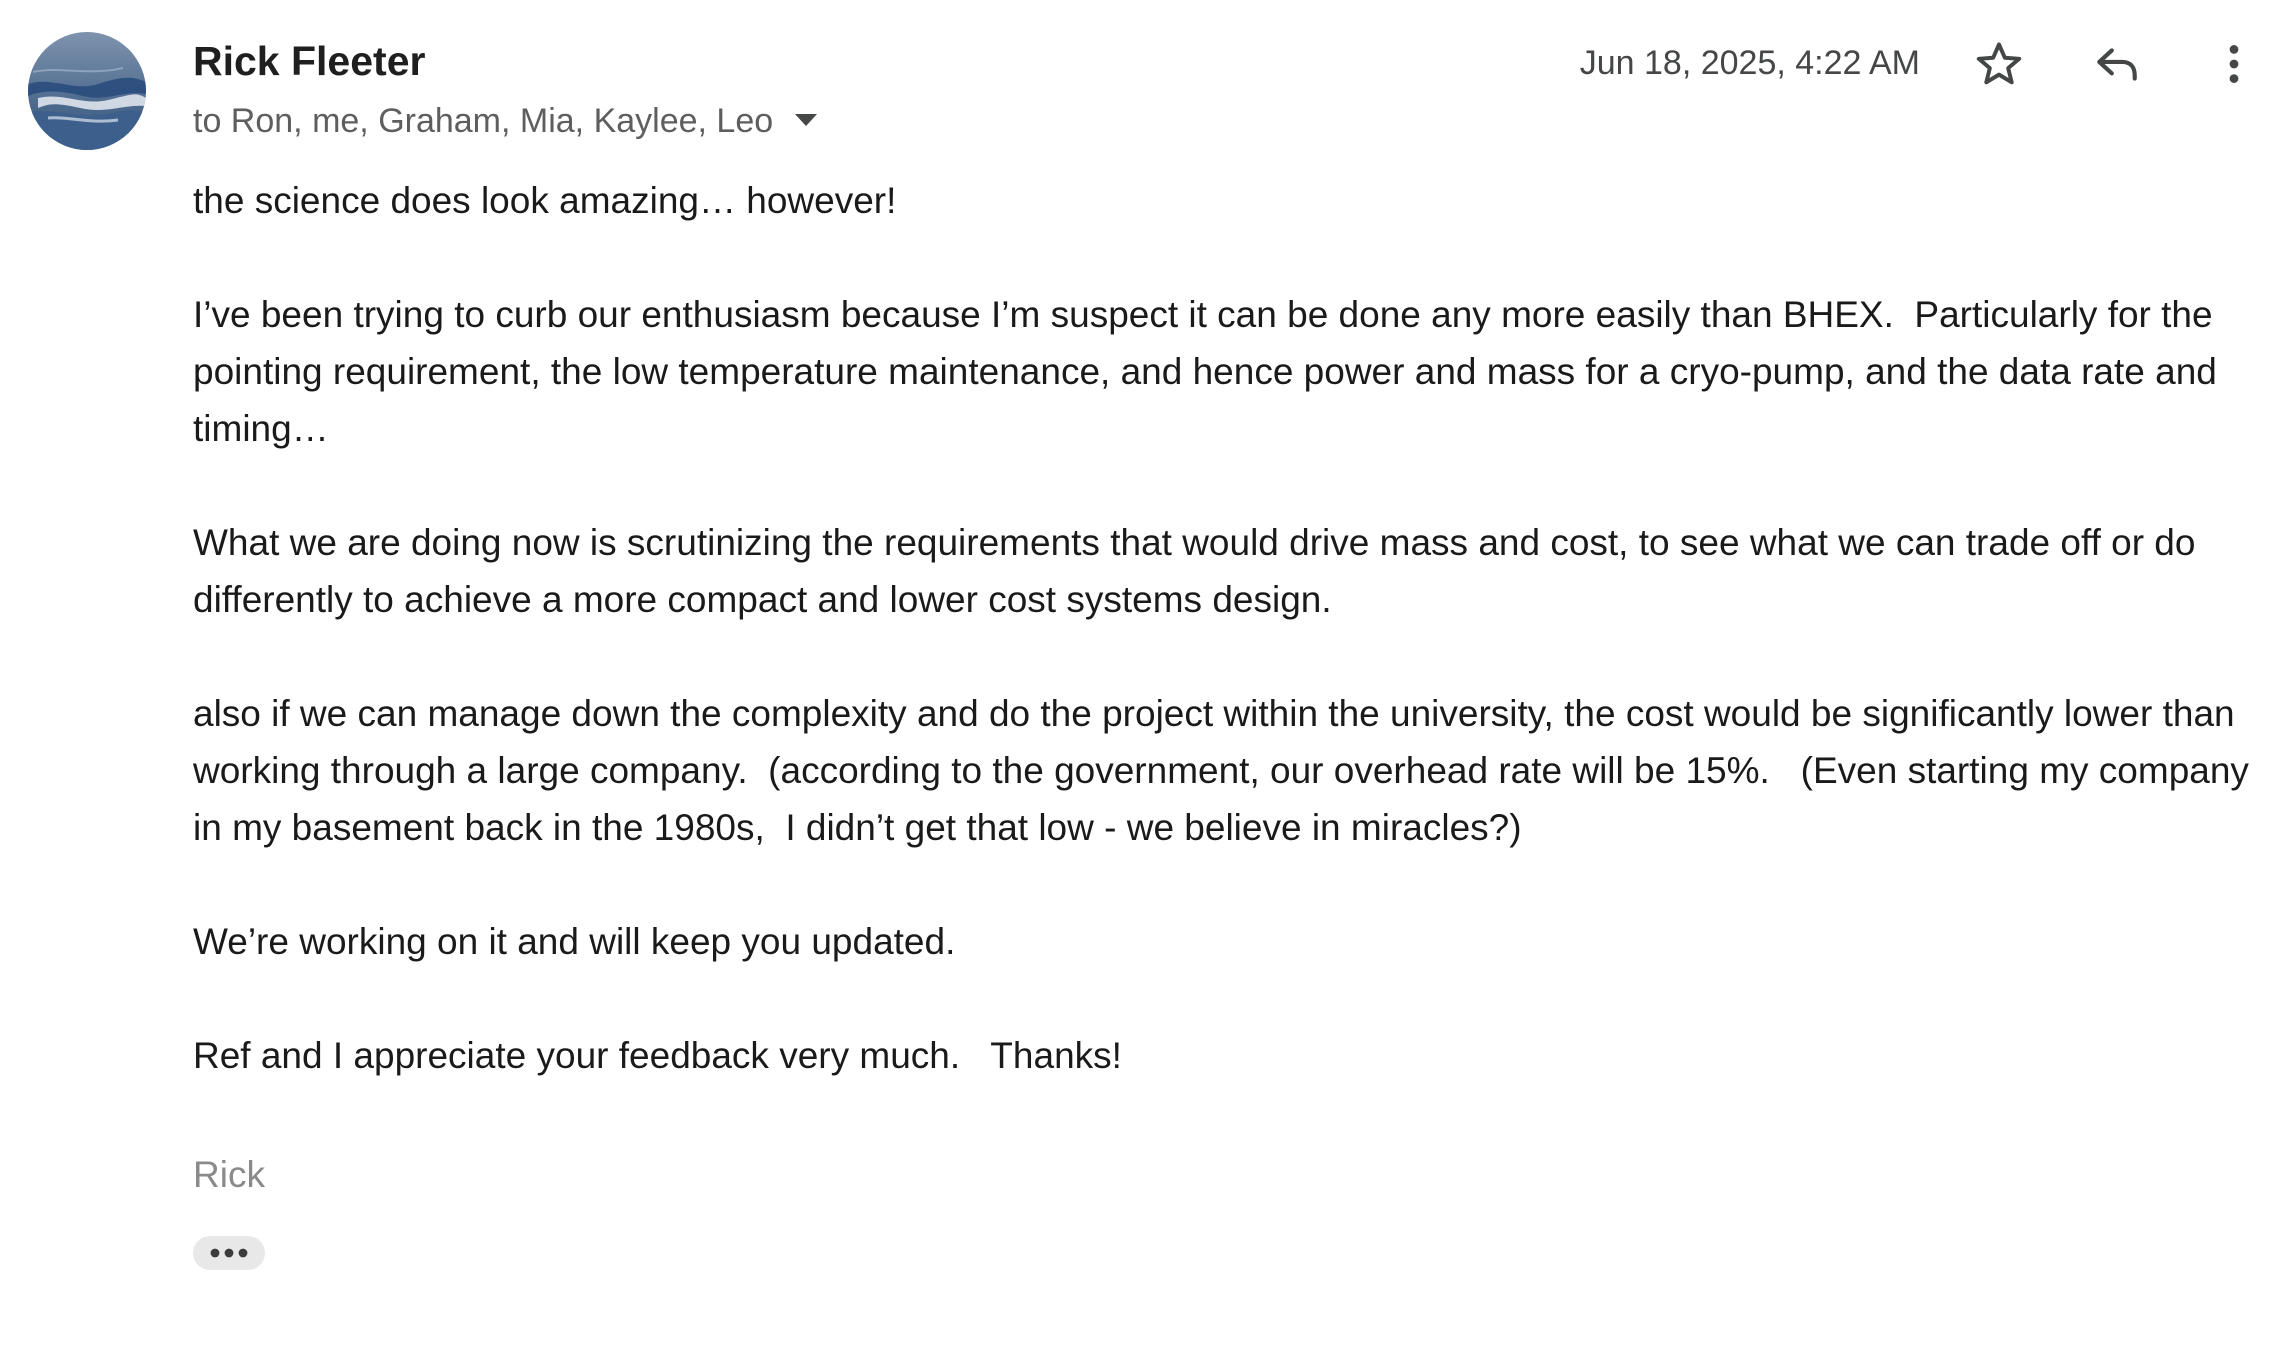 The width and height of the screenshot is (2287, 1350). I want to click on more-options-button, so click(2234, 64).